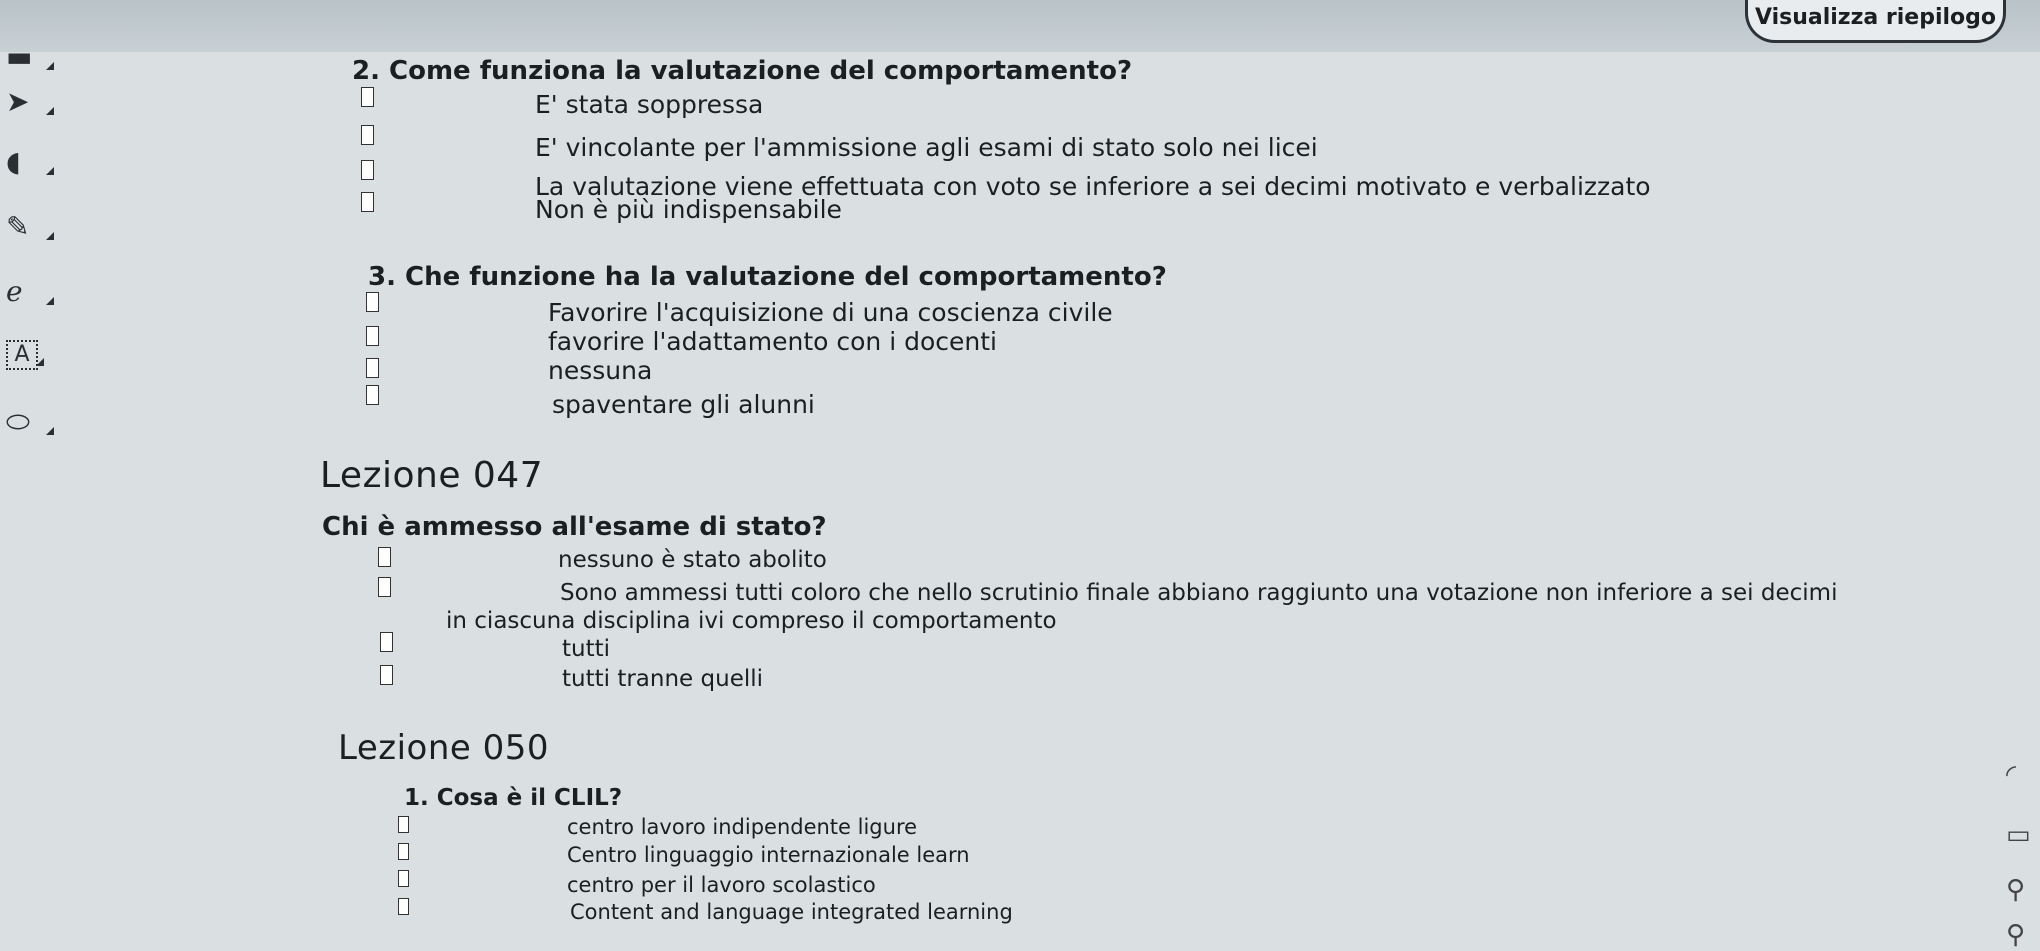 The image size is (2040, 951). I want to click on option-label: nessuna, so click(600, 370).